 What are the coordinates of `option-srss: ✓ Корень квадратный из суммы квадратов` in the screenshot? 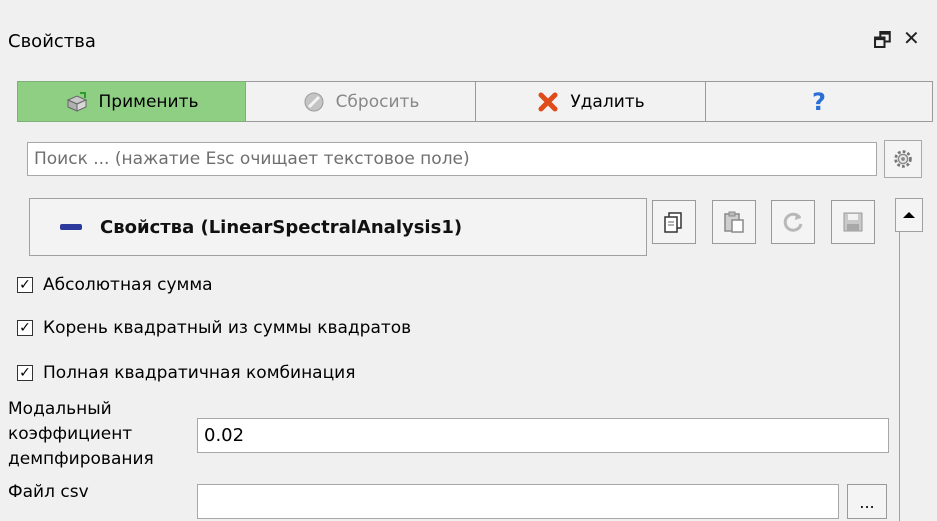 It's located at (214, 328).